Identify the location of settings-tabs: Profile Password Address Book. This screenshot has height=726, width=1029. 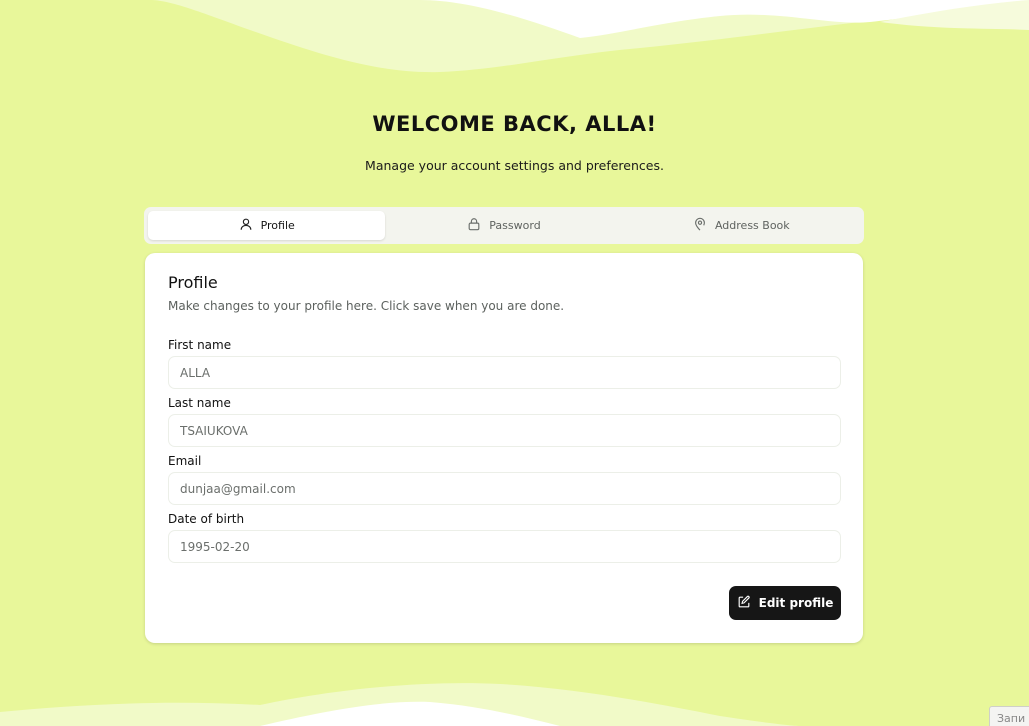
(504, 225).